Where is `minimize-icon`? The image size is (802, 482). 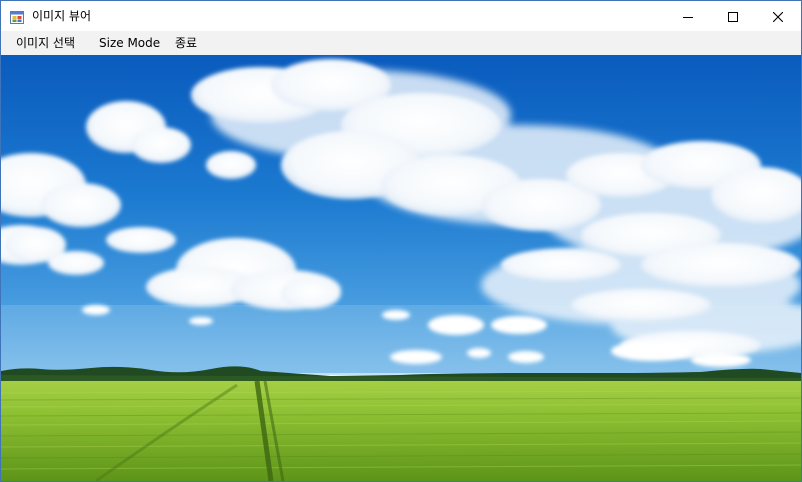
minimize-icon is located at coordinates (688, 16).